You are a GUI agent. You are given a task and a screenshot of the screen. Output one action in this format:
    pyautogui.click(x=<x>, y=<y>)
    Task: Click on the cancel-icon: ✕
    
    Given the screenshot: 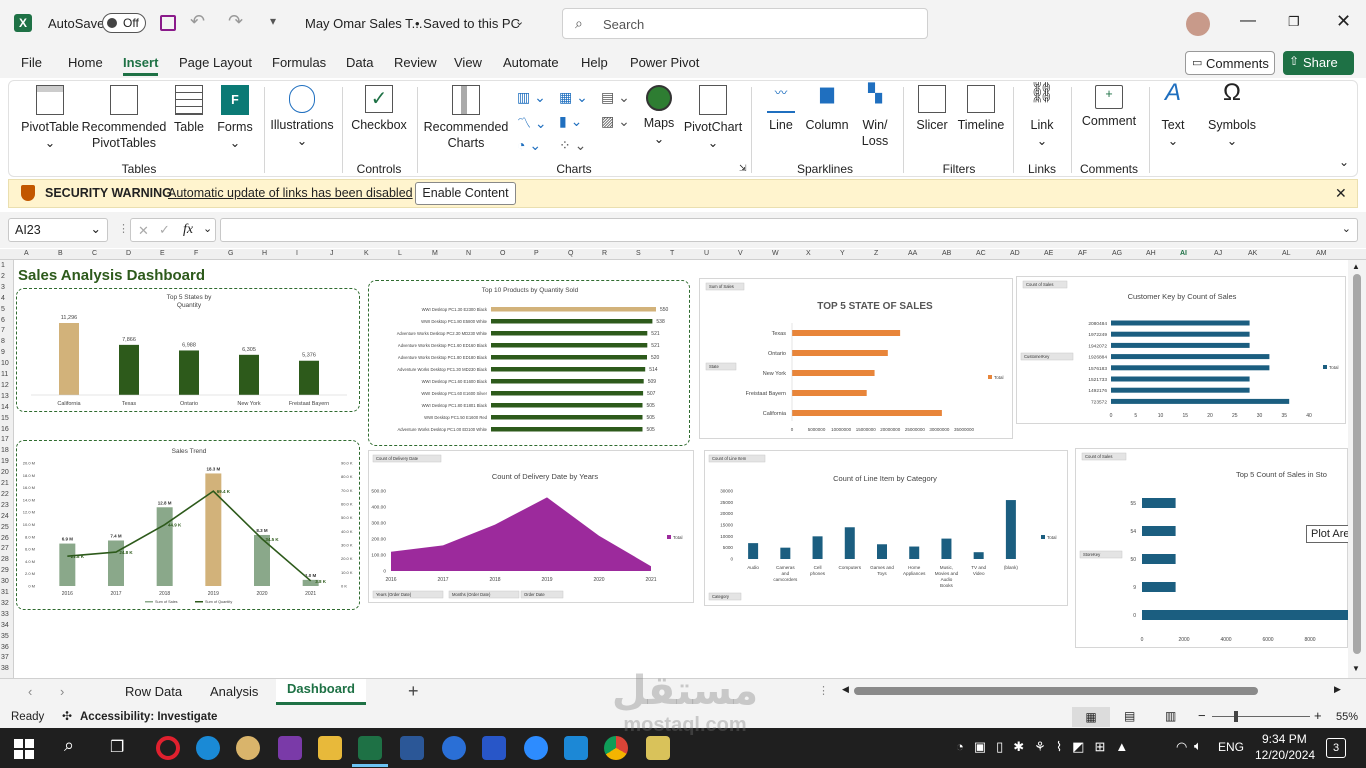 What is the action you would take?
    pyautogui.click(x=143, y=231)
    